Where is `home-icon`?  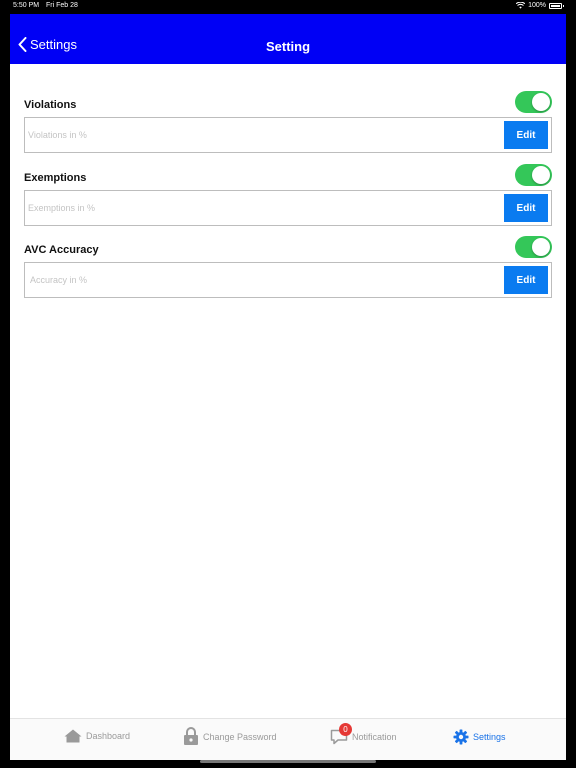
home-icon is located at coordinates (73, 736).